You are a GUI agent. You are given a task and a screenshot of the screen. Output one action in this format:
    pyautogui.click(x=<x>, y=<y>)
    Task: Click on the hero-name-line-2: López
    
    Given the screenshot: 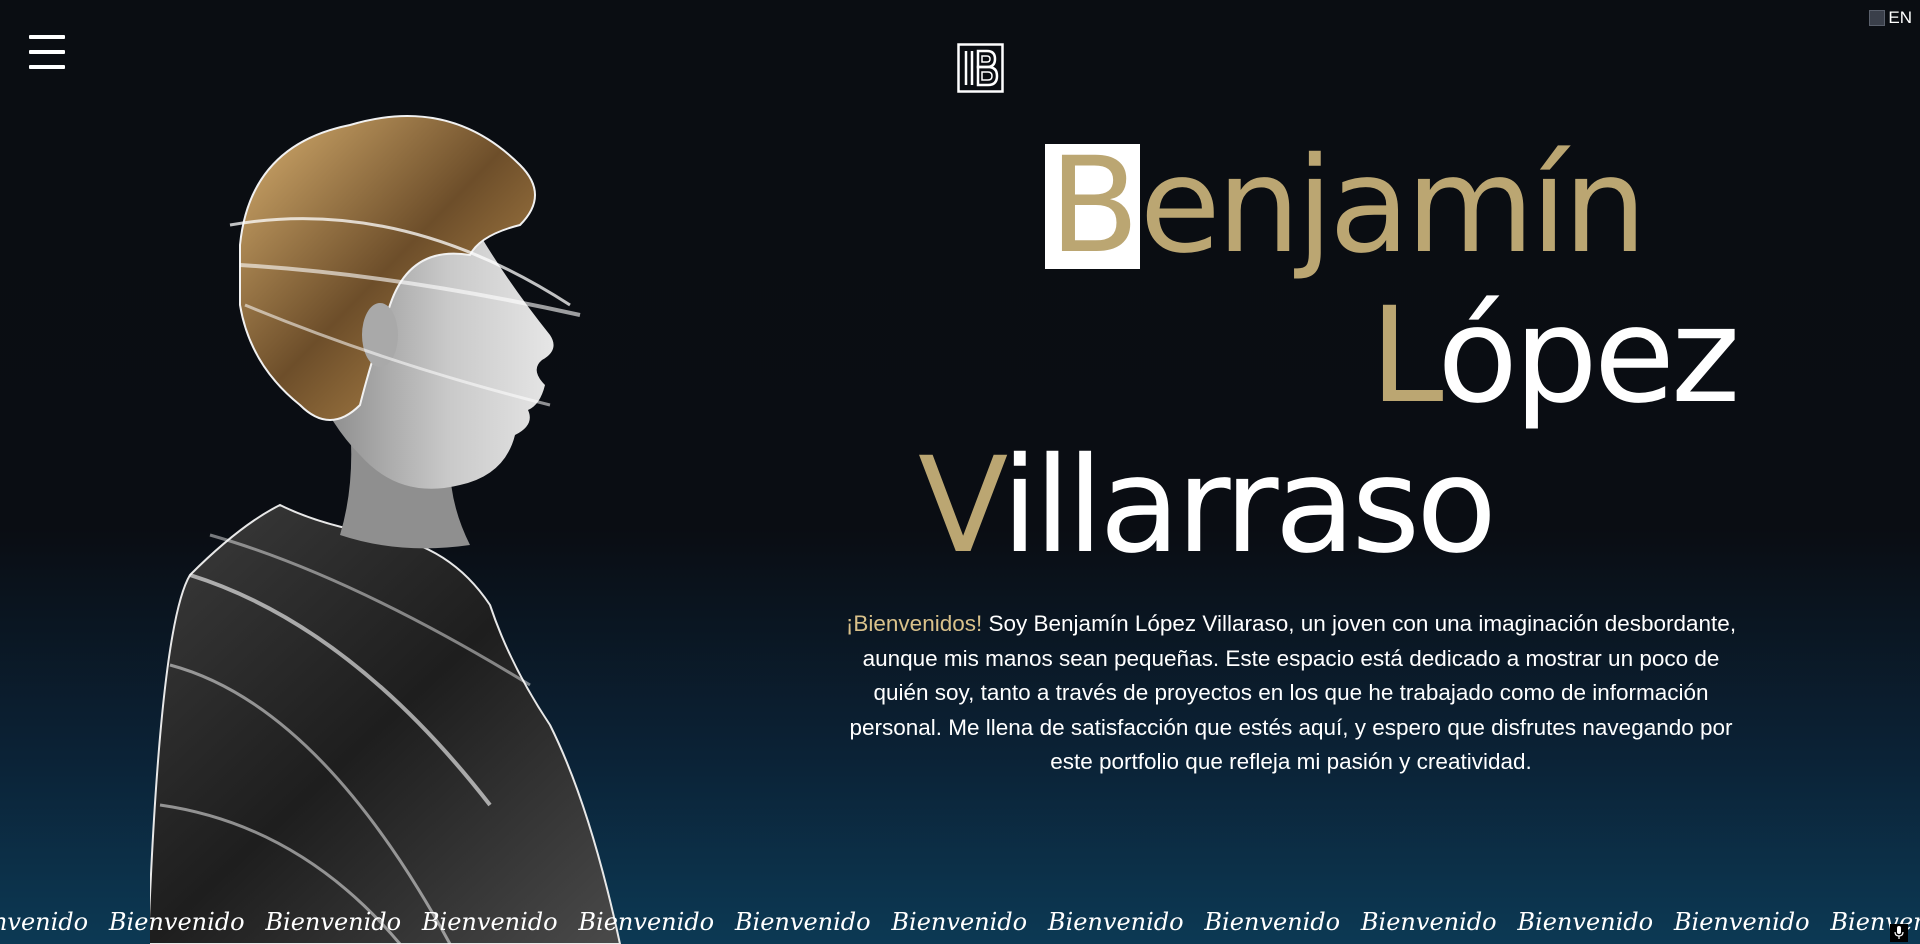 What is the action you would take?
    pyautogui.click(x=1555, y=356)
    